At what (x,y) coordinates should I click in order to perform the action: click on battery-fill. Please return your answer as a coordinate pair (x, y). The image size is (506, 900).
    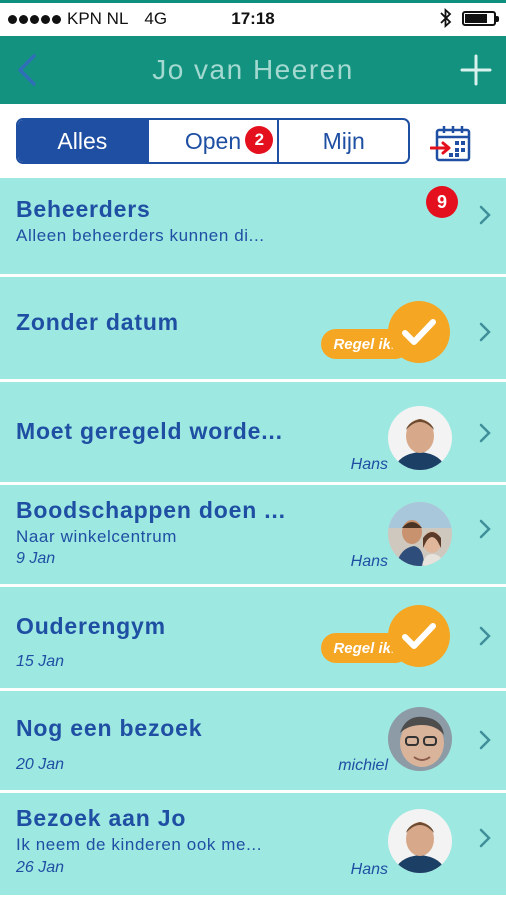
    Looking at the image, I should click on (476, 18).